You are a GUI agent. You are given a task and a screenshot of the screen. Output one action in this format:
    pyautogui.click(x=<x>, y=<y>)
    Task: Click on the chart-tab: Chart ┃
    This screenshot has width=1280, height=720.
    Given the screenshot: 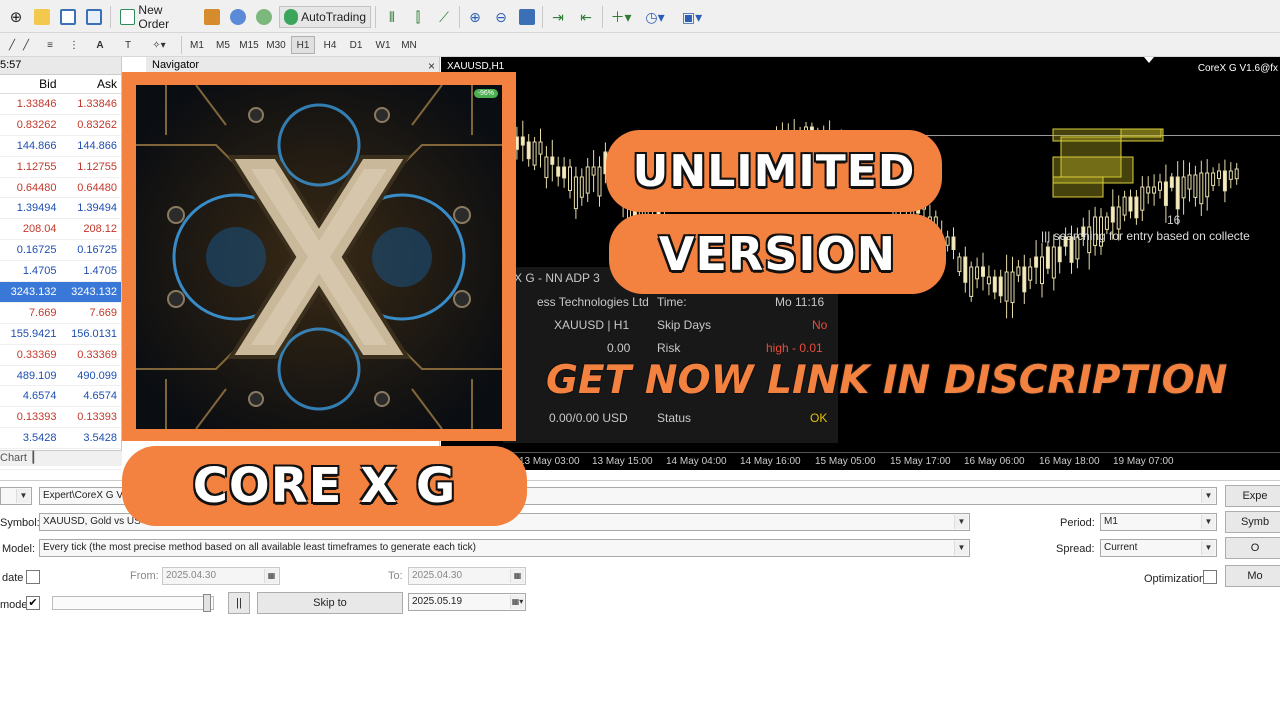 What is the action you would take?
    pyautogui.click(x=61, y=458)
    